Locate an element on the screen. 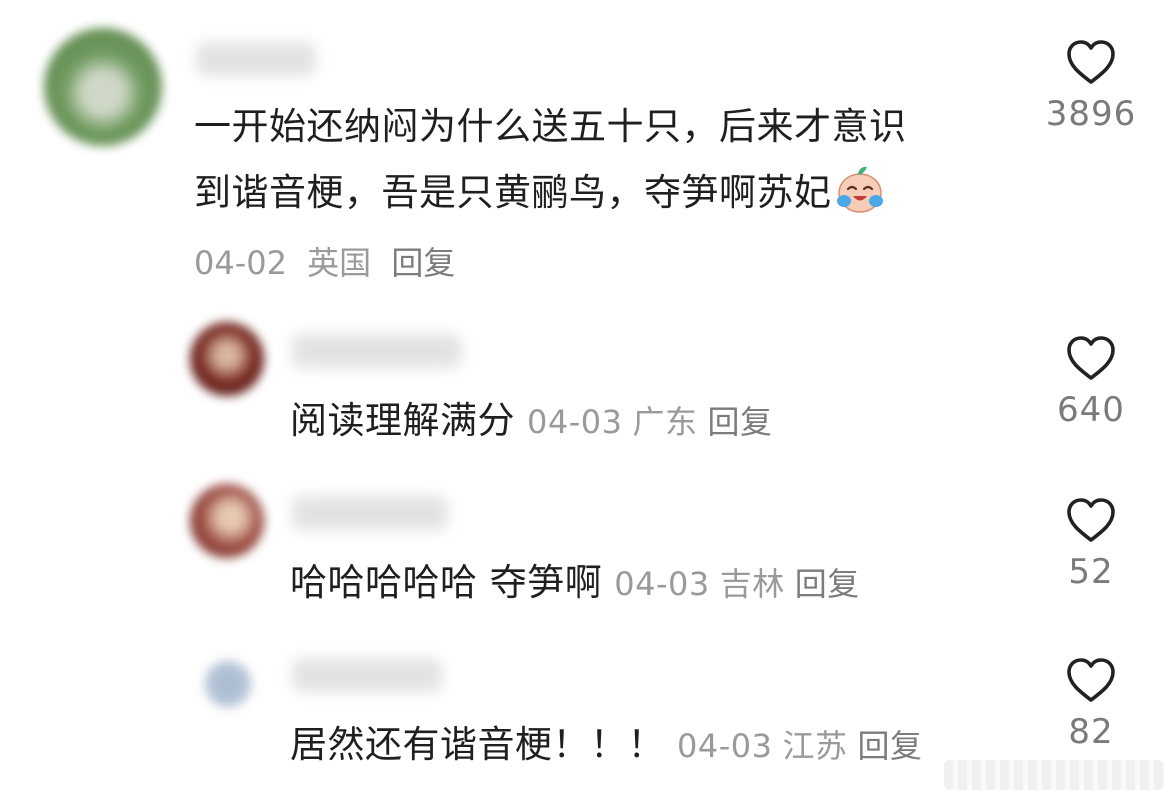 The width and height of the screenshot is (1170, 796). reply-text-row: 阅读理解满分 04-03 广东 回复 is located at coordinates (531, 421).